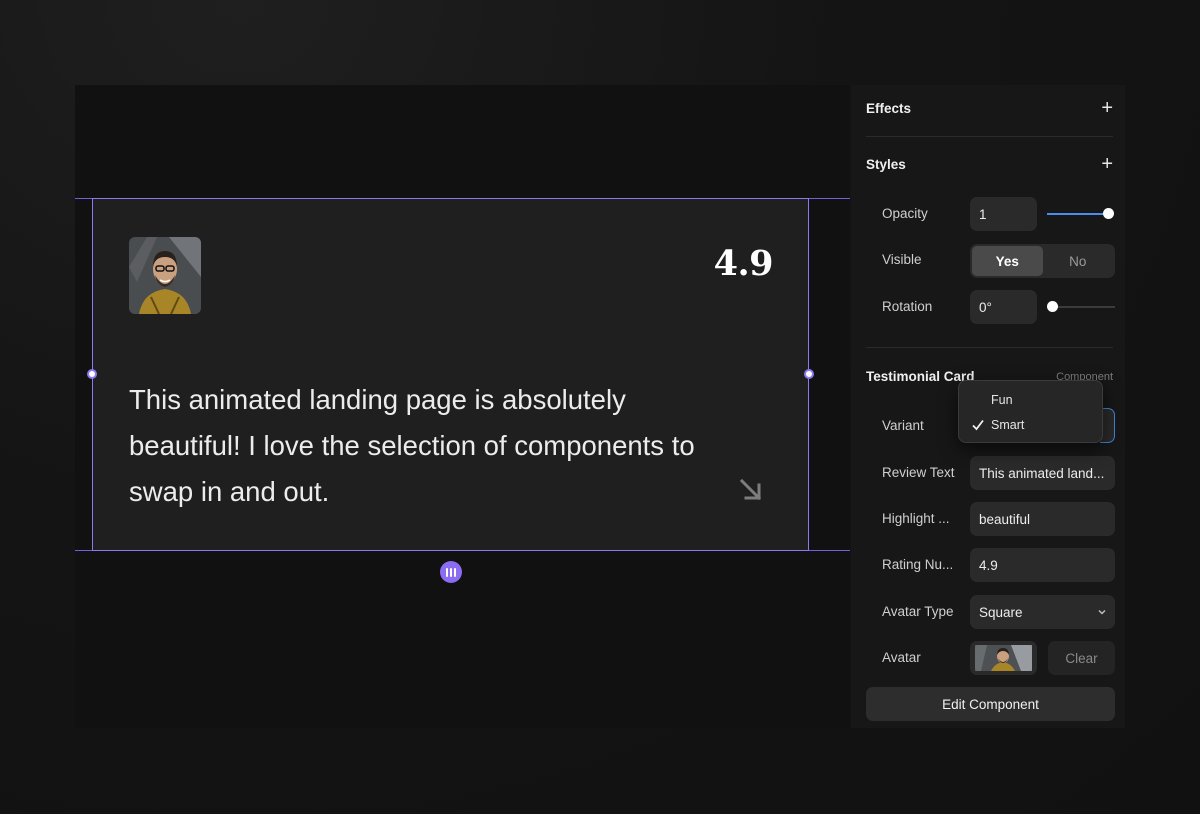  I want to click on resize-handle-left, so click(92, 374).